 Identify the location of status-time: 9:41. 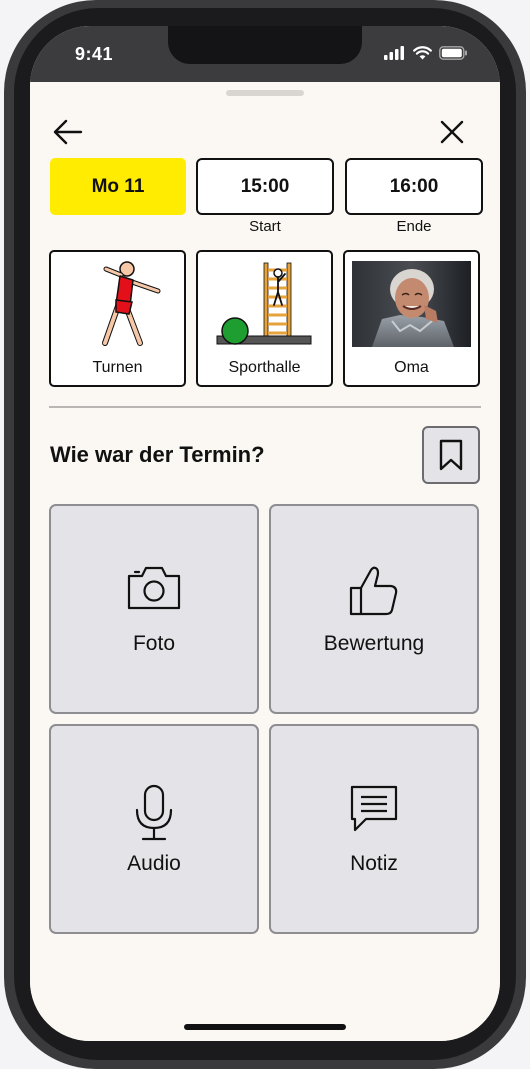
(94, 54).